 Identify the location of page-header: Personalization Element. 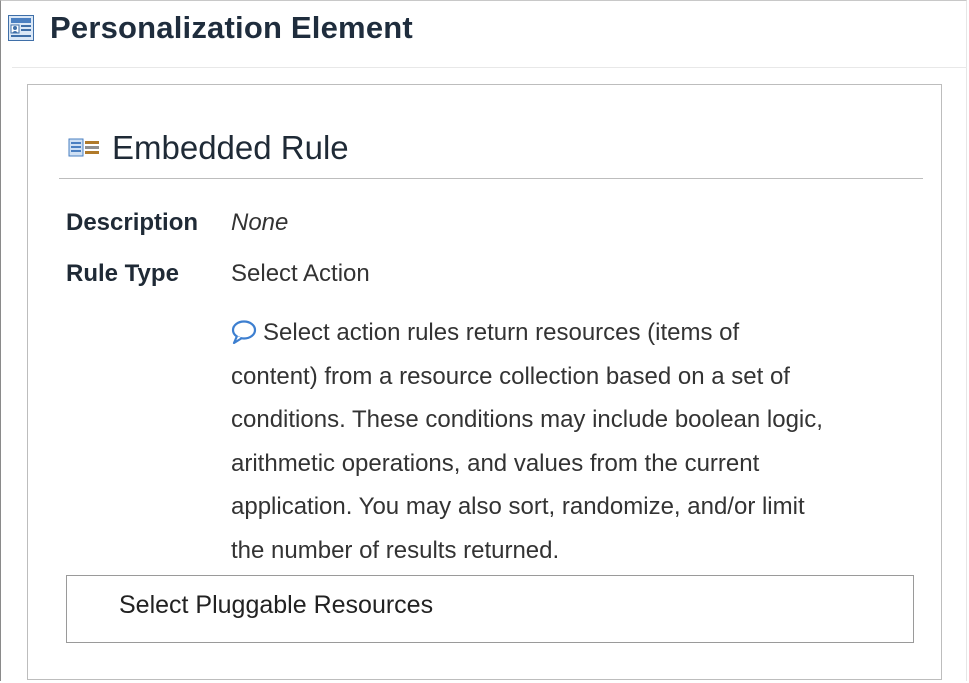
(210, 28).